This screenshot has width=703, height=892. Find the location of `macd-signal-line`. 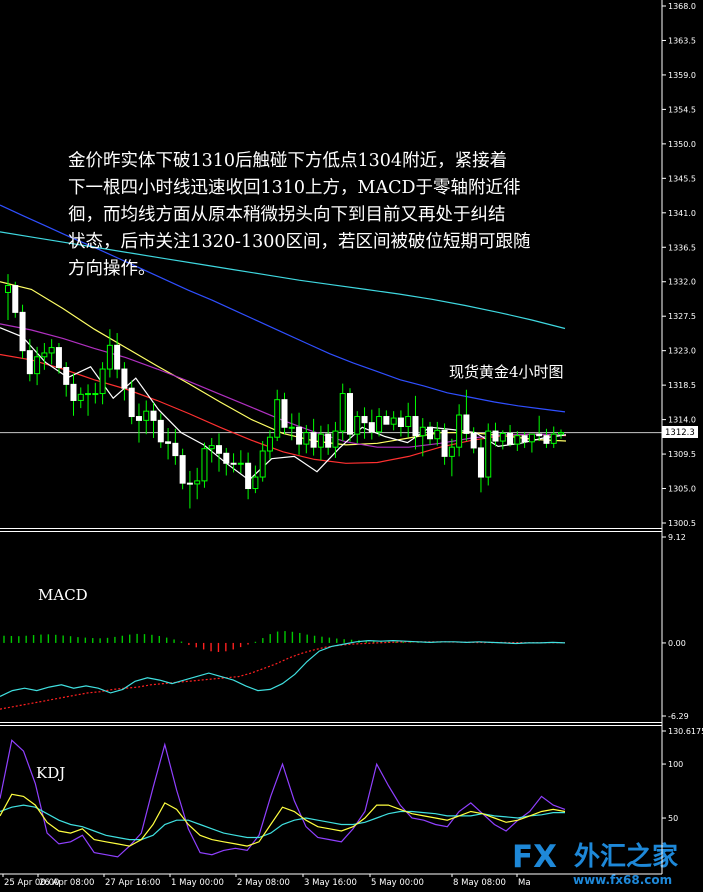

macd-signal-line is located at coordinates (282, 675).